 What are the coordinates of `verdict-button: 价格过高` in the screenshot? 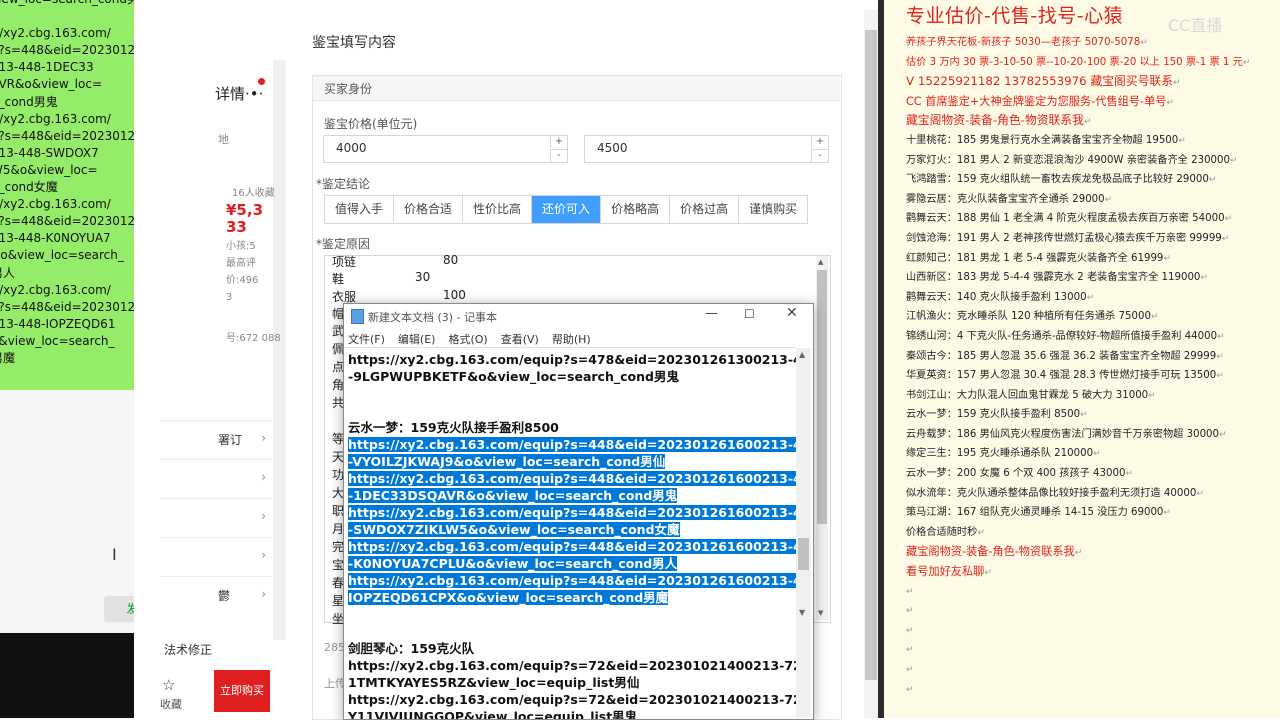 It's located at (705, 209).